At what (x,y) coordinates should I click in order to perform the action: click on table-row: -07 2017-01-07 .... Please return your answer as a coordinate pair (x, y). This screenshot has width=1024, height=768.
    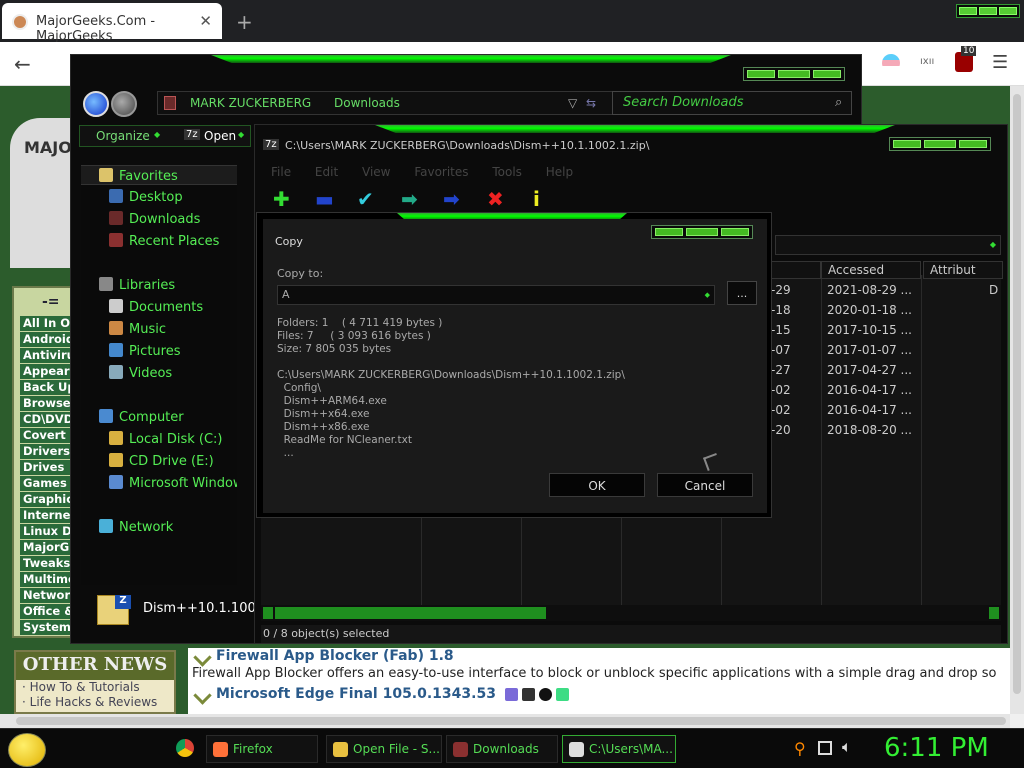
    Looking at the image, I should click on (886, 351).